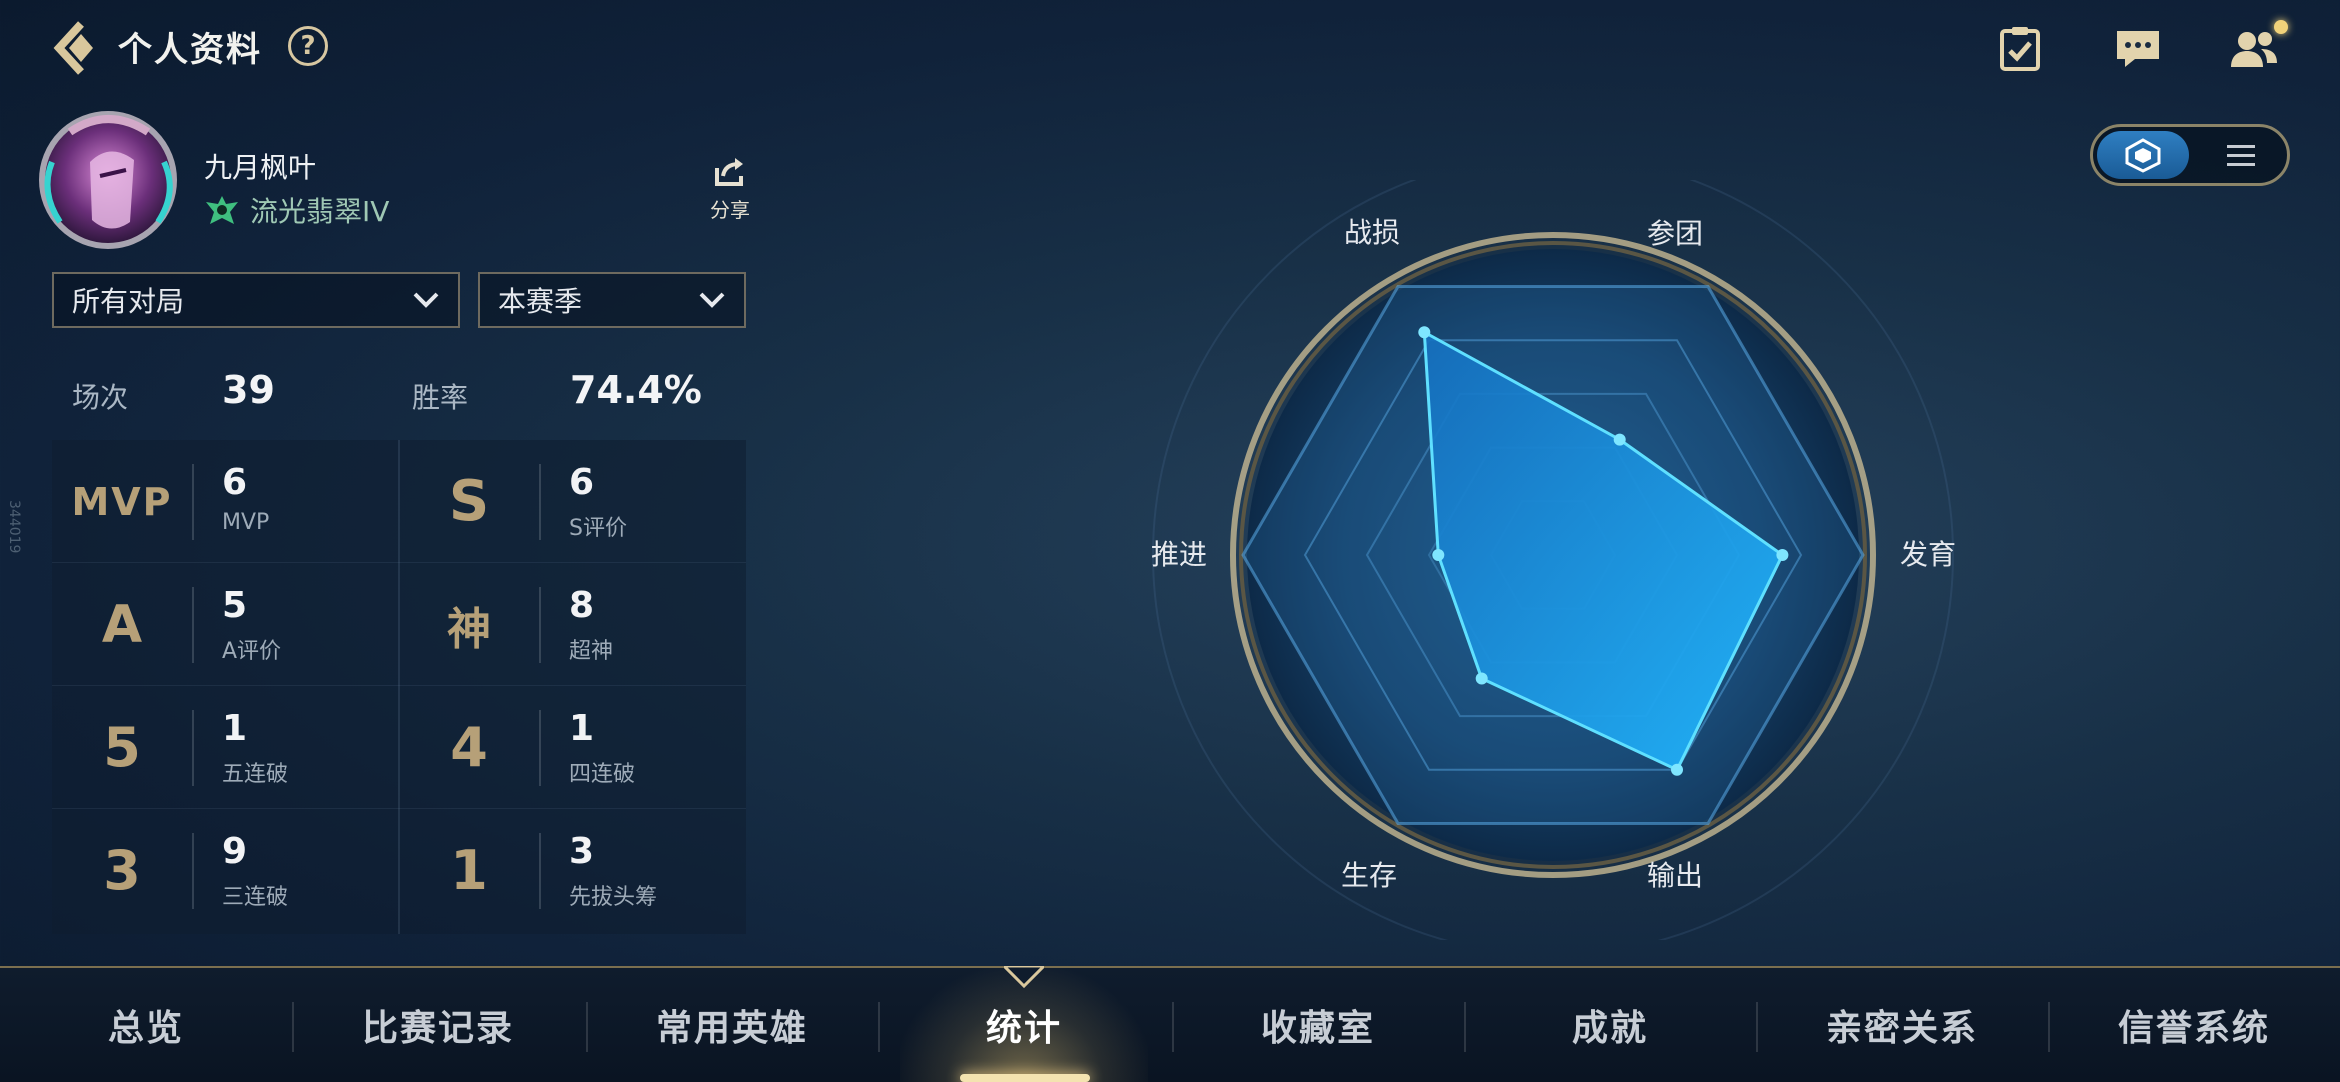  I want to click on stat-value: 8, so click(582, 605).